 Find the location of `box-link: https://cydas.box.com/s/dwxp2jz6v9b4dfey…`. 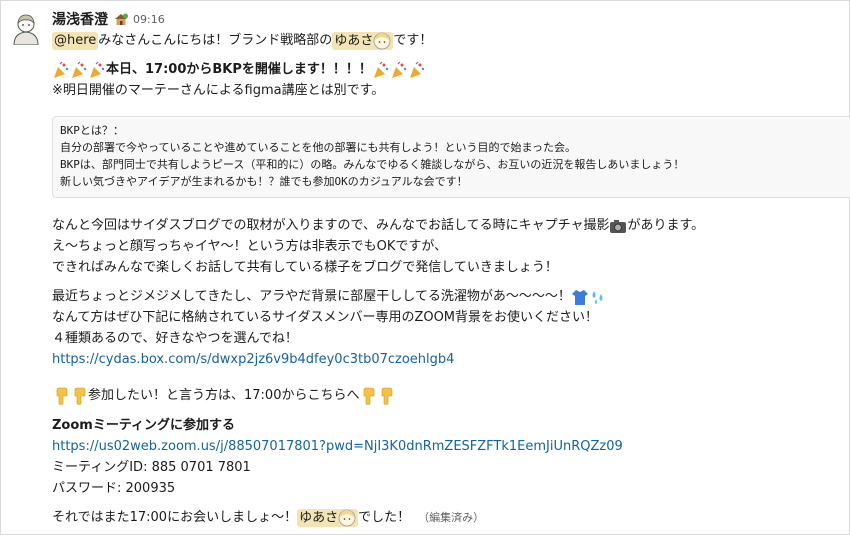

box-link: https://cydas.box.com/s/dwxp2jz6v9b4dfey… is located at coordinates (253, 360).